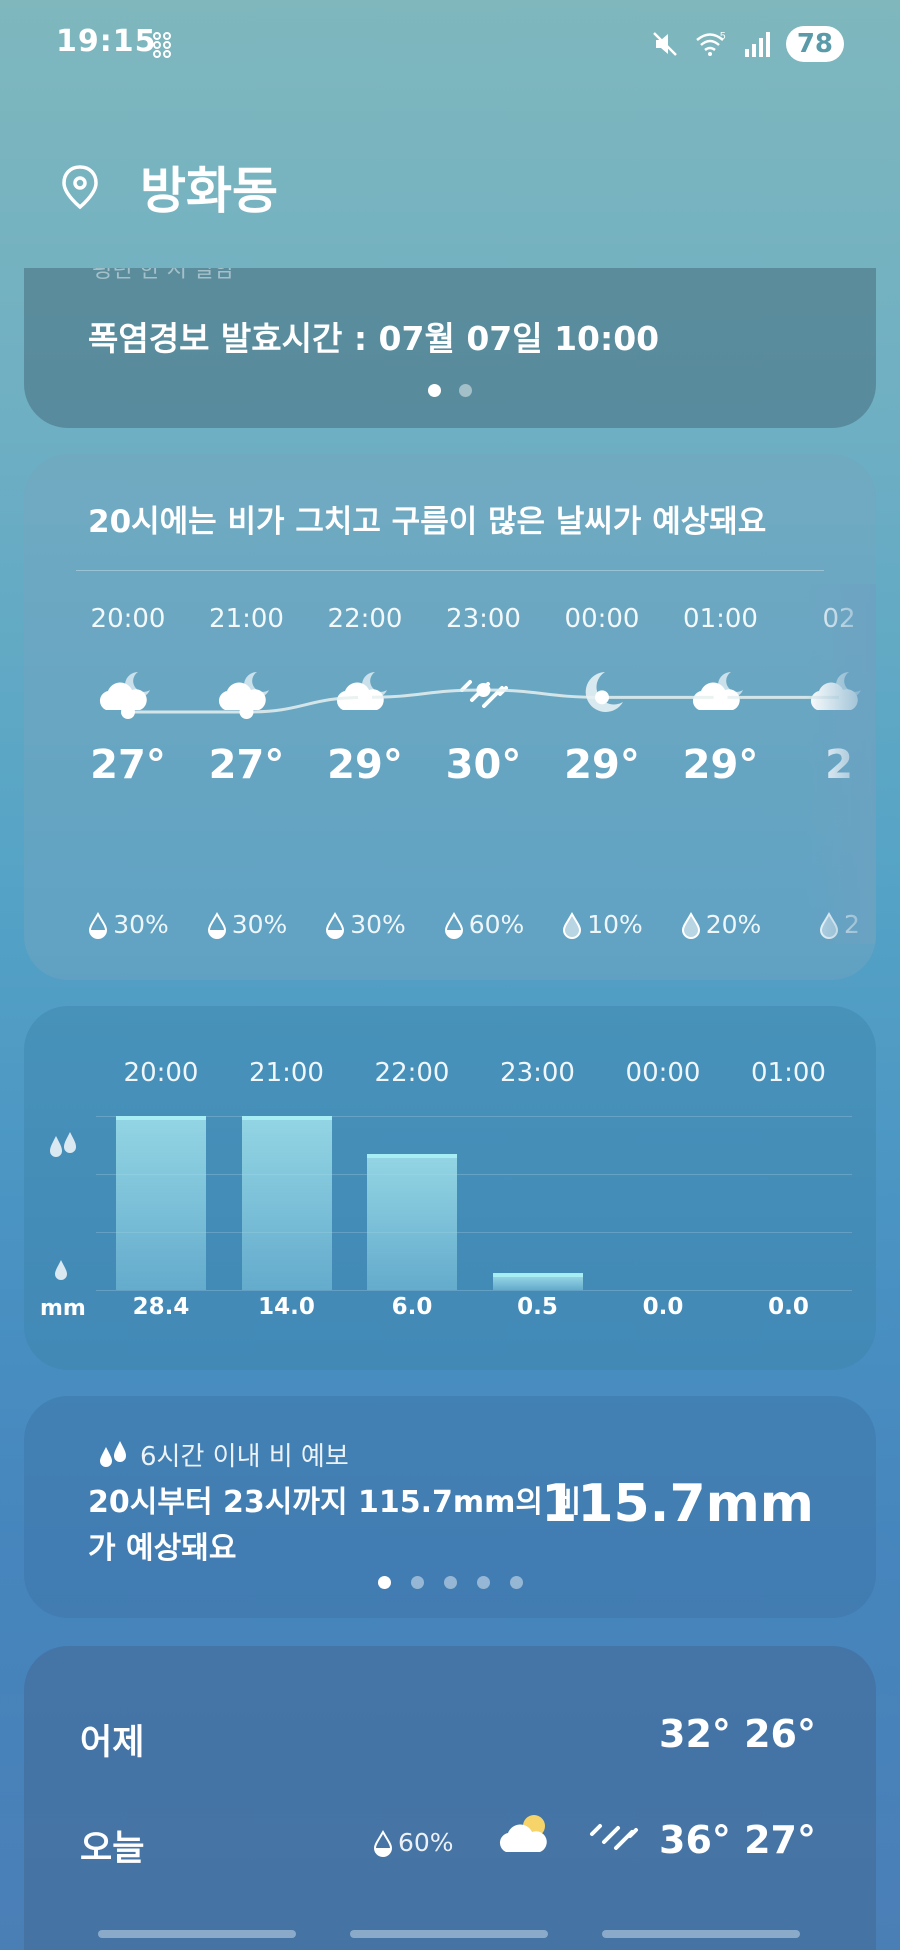  What do you see at coordinates (209, 191) in the screenshot?
I see `location-name: 방화동` at bounding box center [209, 191].